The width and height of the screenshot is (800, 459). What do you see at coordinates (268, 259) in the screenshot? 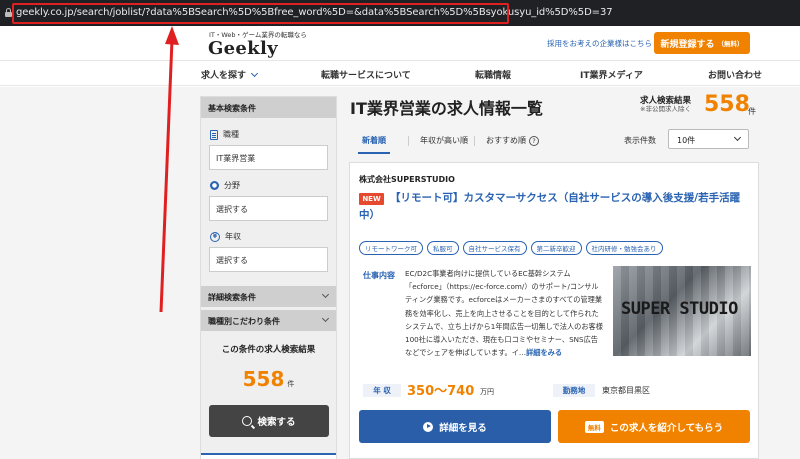
I see `salary-field: 選択する` at bounding box center [268, 259].